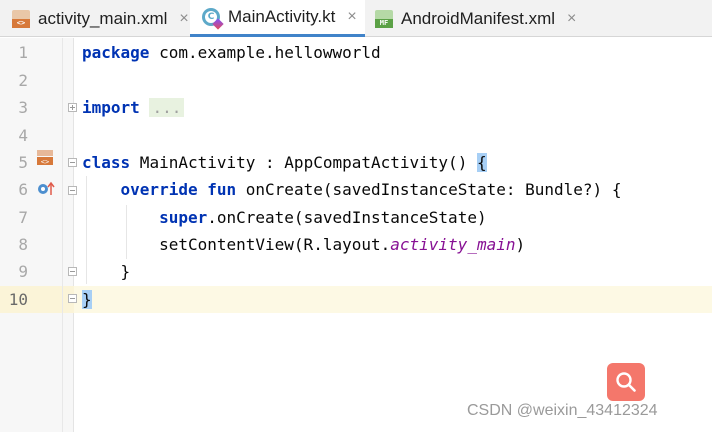 The width and height of the screenshot is (712, 432). What do you see at coordinates (222, 189) in the screenshot?
I see `keyword: fun` at bounding box center [222, 189].